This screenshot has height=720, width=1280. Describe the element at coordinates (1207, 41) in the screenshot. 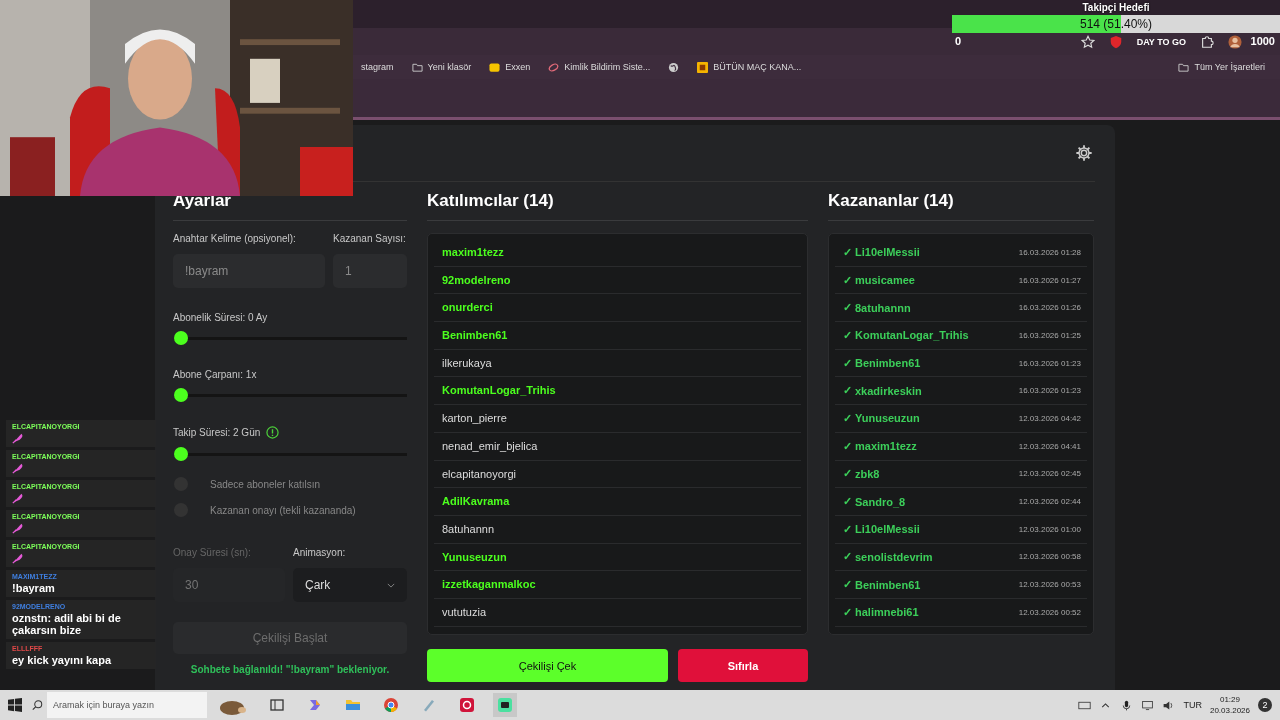

I see `puzzle-icon` at that location.